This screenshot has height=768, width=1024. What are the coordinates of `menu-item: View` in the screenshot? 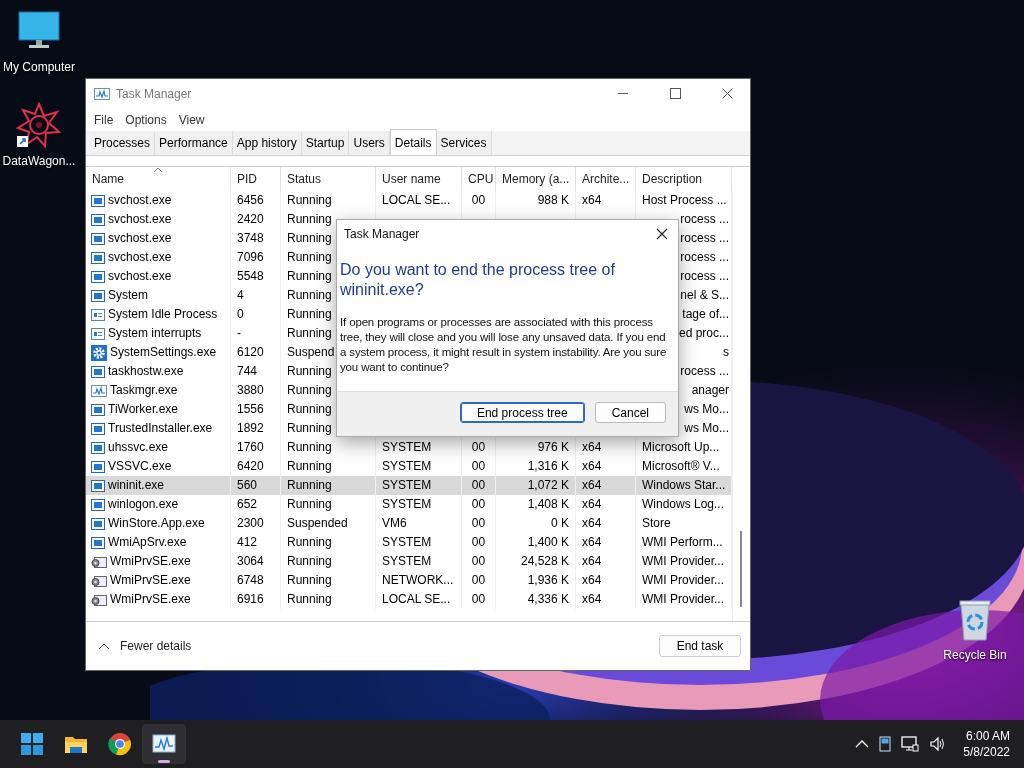 It's located at (191, 119).